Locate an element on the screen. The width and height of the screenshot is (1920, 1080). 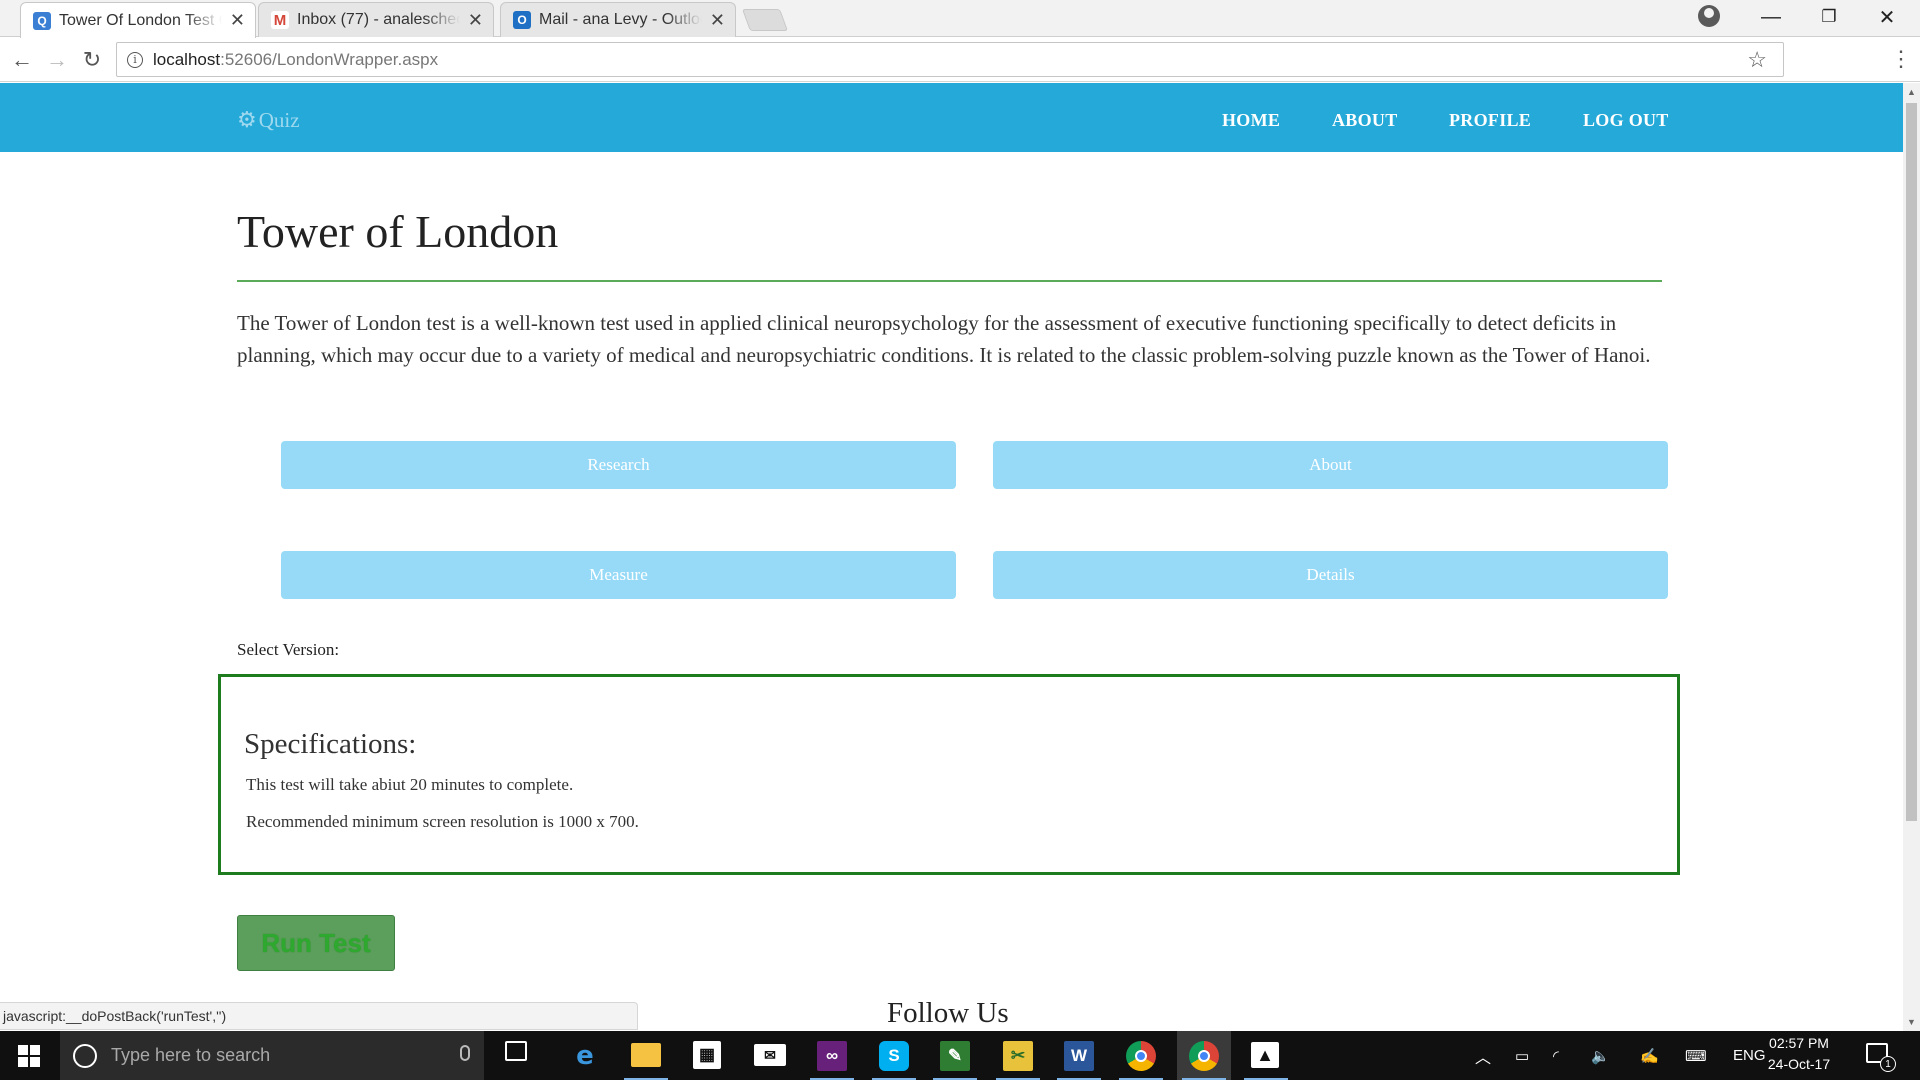
notification-count-badge: 1 is located at coordinates (1888, 1064).